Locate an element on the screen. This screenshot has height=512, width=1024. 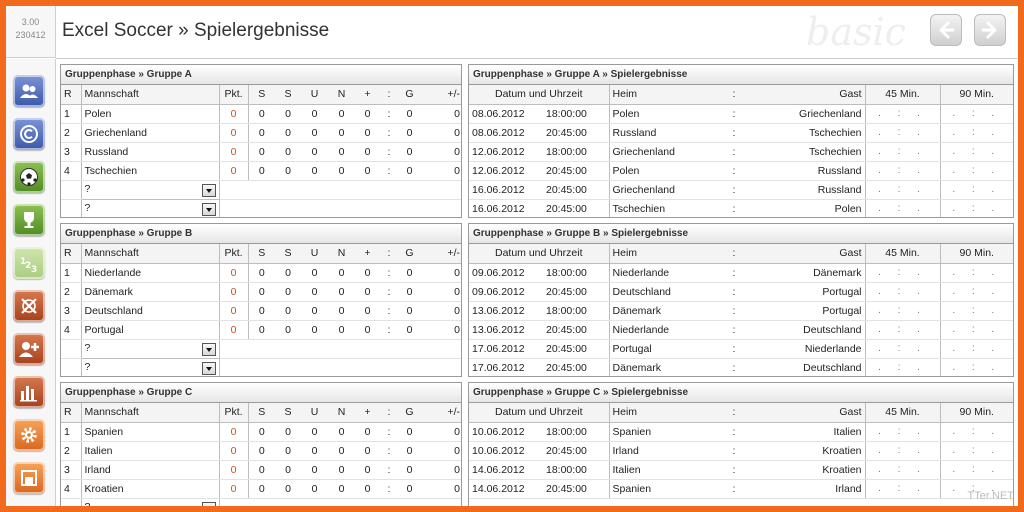
team-rank: 4 is located at coordinates (71, 489).